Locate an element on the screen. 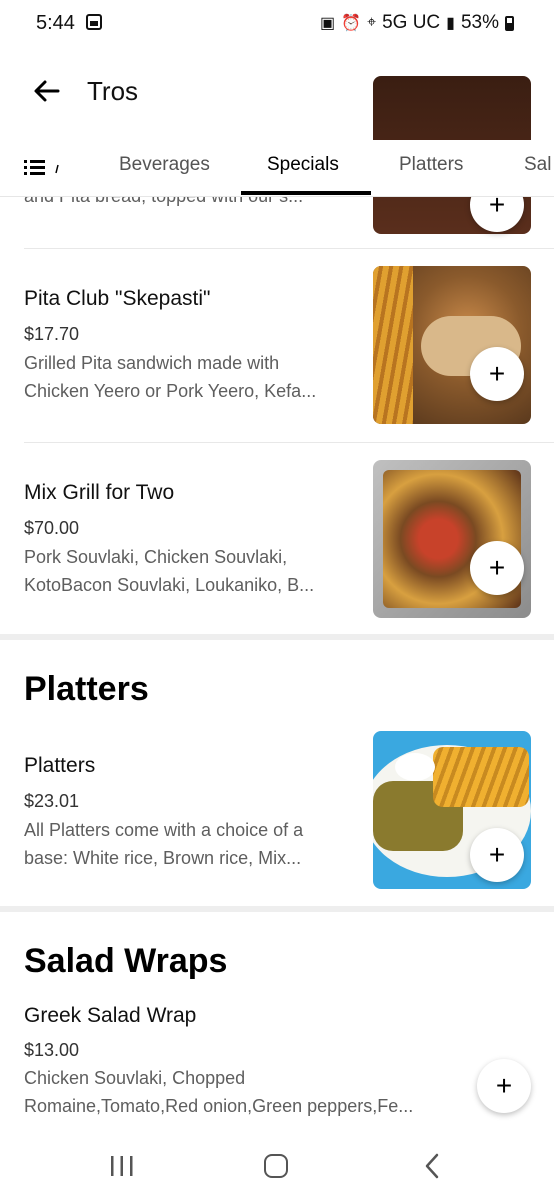 The image size is (554, 1200). item-name: Mix Grill for Two is located at coordinates (99, 492).